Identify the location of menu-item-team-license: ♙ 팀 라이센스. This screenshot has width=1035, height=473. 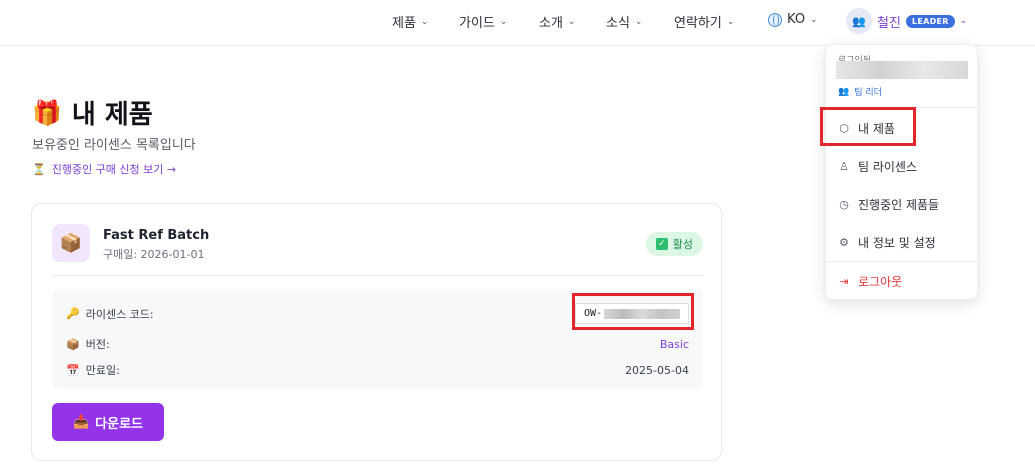
(877, 166).